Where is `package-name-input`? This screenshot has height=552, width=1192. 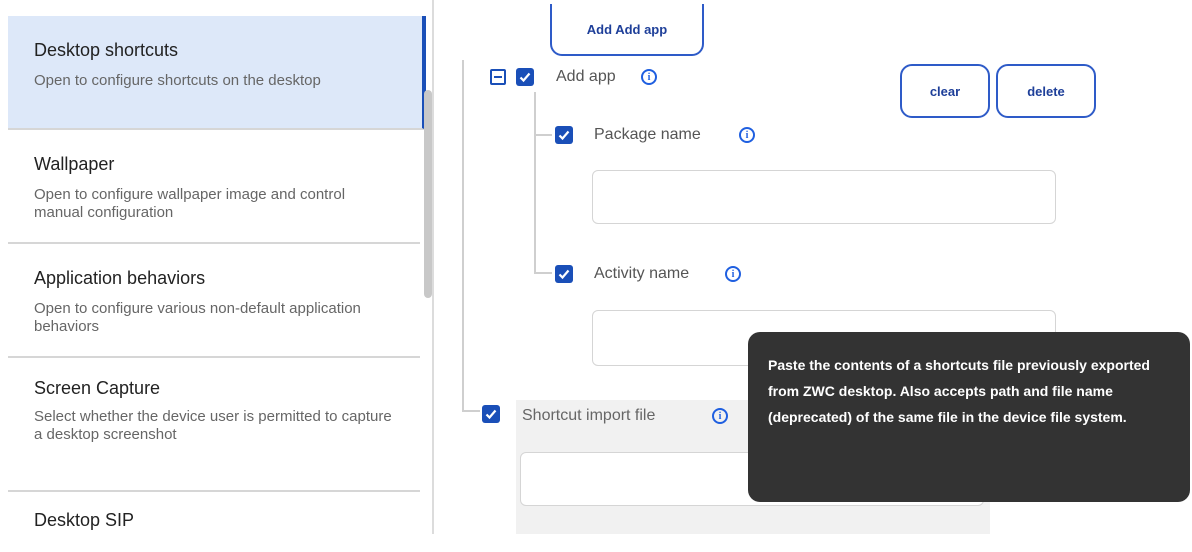 package-name-input is located at coordinates (824, 197).